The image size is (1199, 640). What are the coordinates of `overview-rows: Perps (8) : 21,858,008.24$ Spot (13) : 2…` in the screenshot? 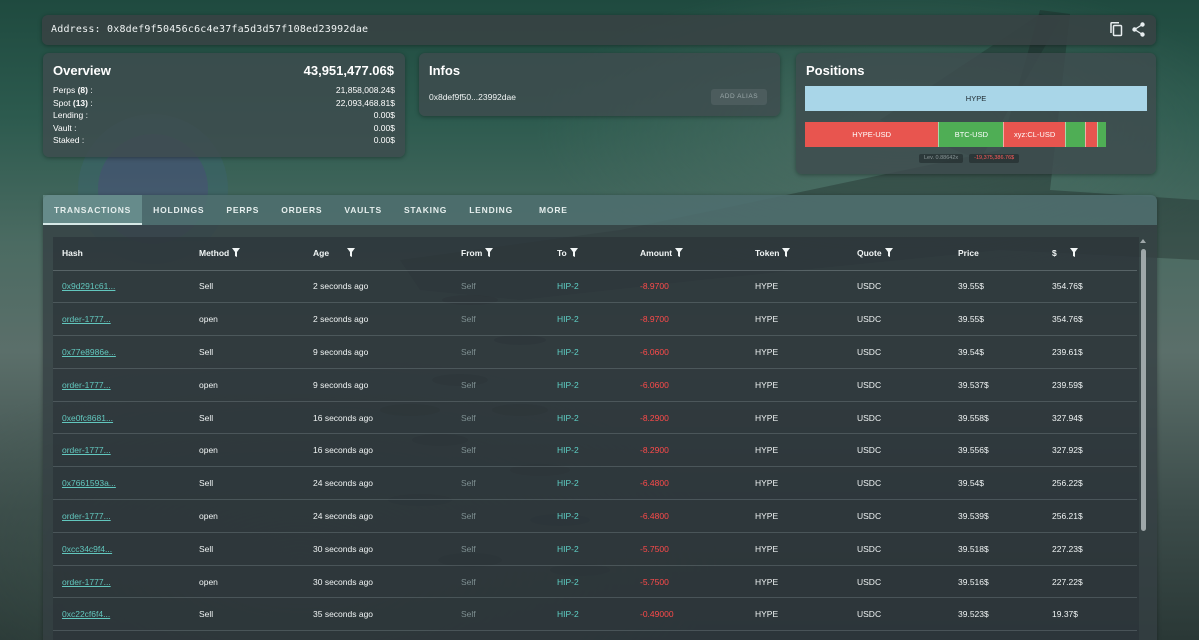 It's located at (224, 115).